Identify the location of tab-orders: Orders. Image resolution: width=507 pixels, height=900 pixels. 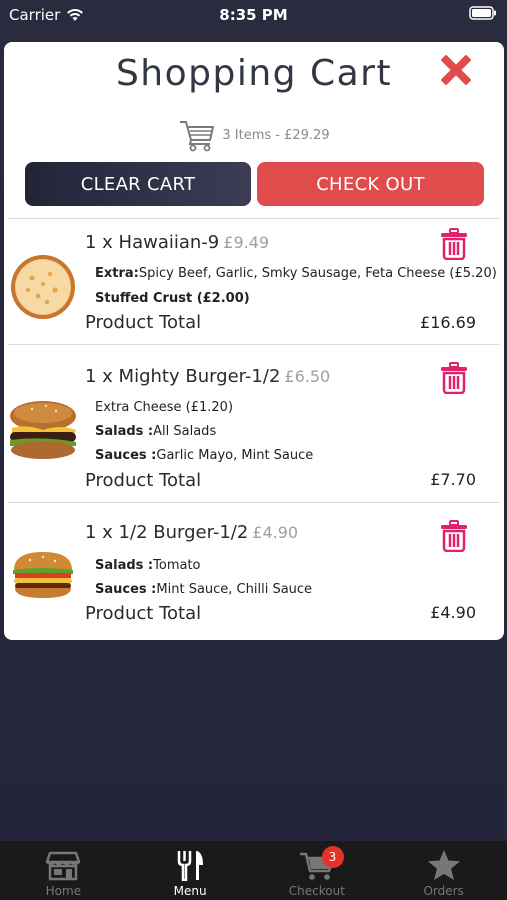
(443, 870).